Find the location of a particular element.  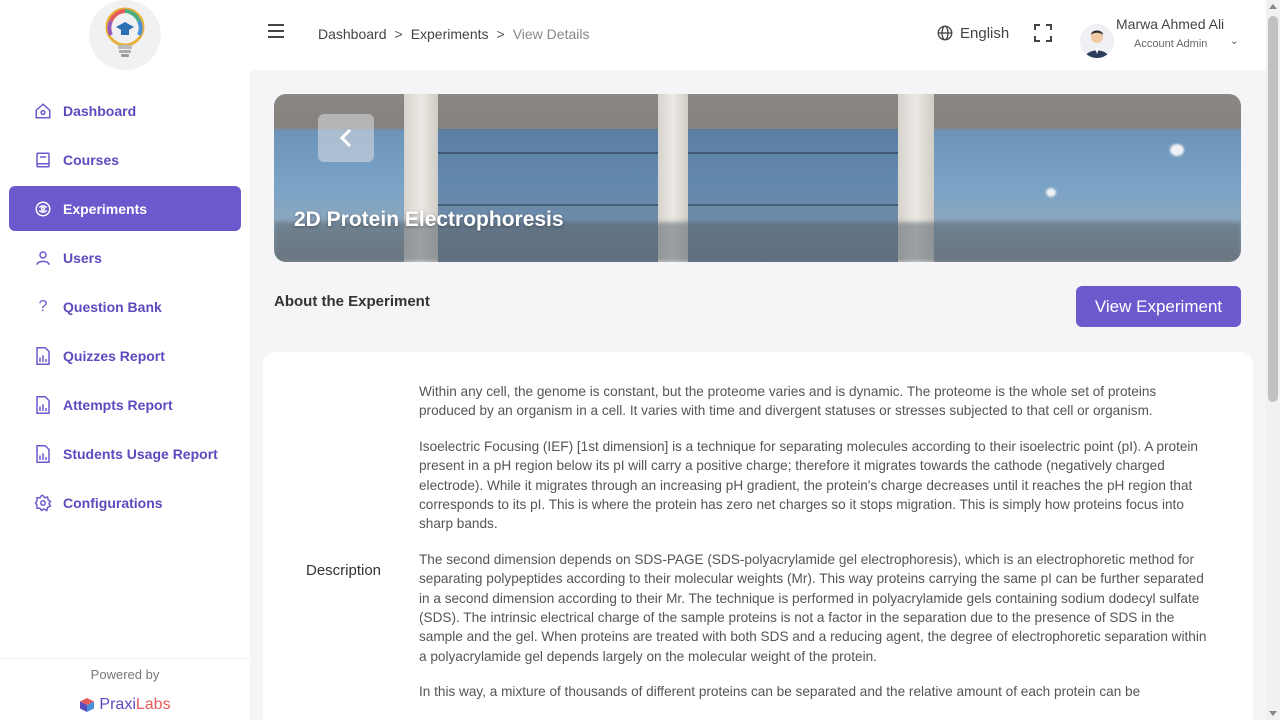

book-icon is located at coordinates (43, 160).